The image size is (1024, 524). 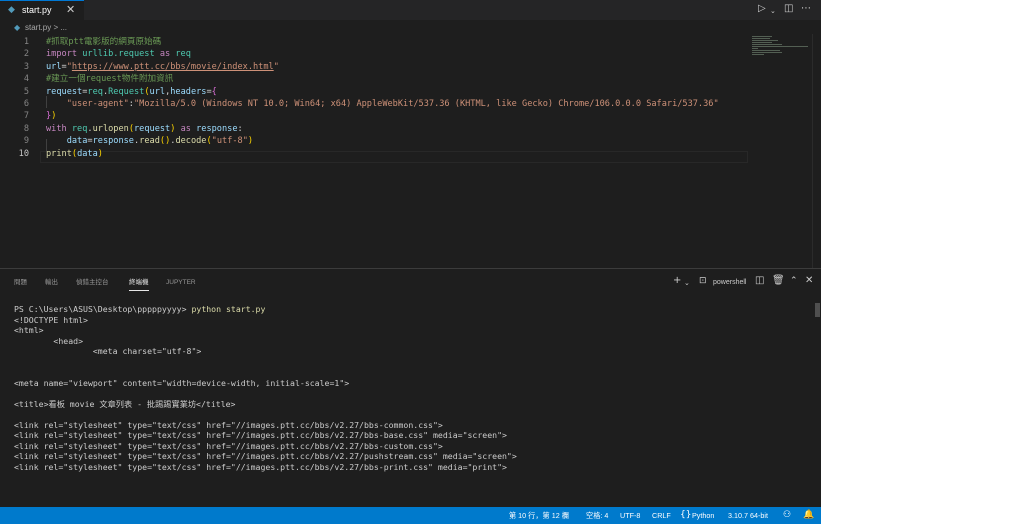 What do you see at coordinates (228, 309) in the screenshot?
I see `terminal-command: python start.py` at bounding box center [228, 309].